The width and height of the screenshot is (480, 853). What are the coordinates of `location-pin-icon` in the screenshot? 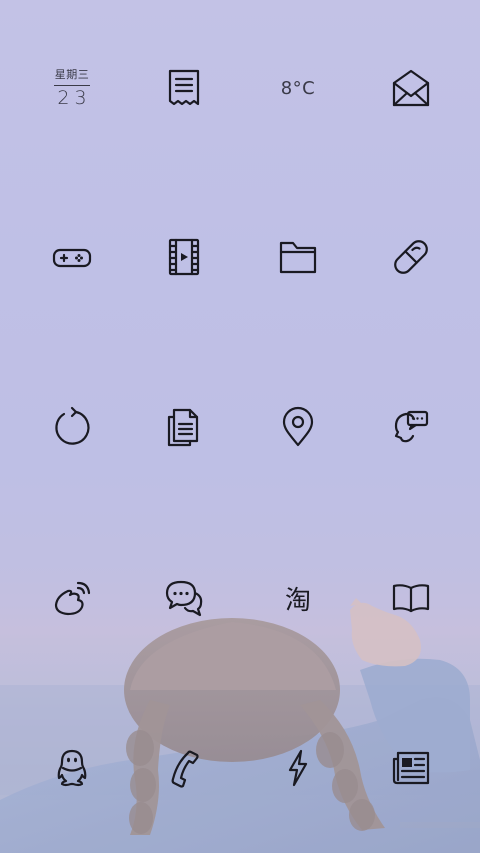 It's located at (298, 426).